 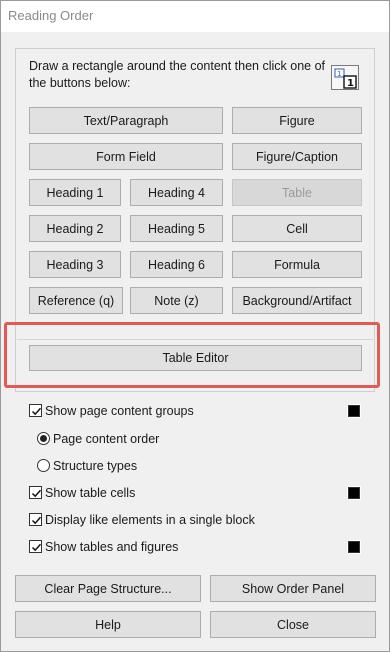 I want to click on reading-order-icon: 1 1, so click(x=345, y=77).